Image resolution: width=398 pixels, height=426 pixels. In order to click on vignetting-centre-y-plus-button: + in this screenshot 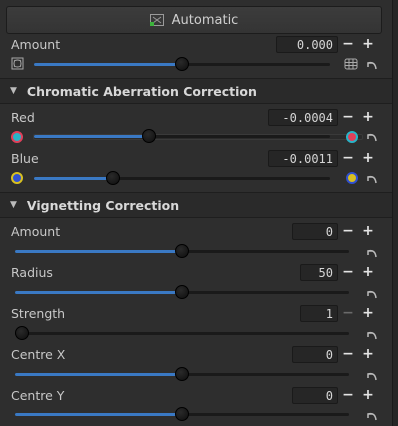, I will do `click(368, 395)`.